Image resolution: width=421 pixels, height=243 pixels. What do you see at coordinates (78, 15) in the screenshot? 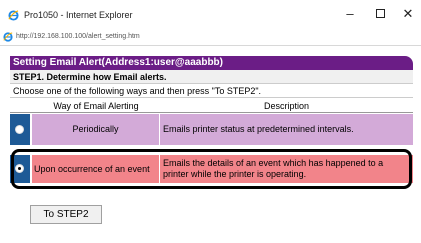
I see `window-title: Pro1050 - Internet Explorer` at bounding box center [78, 15].